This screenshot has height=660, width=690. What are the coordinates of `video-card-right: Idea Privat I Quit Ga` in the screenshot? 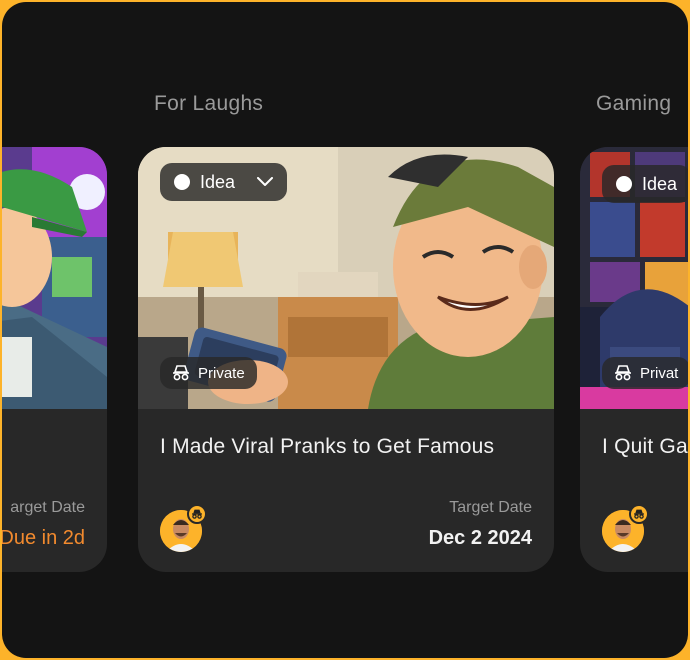 It's located at (634, 359).